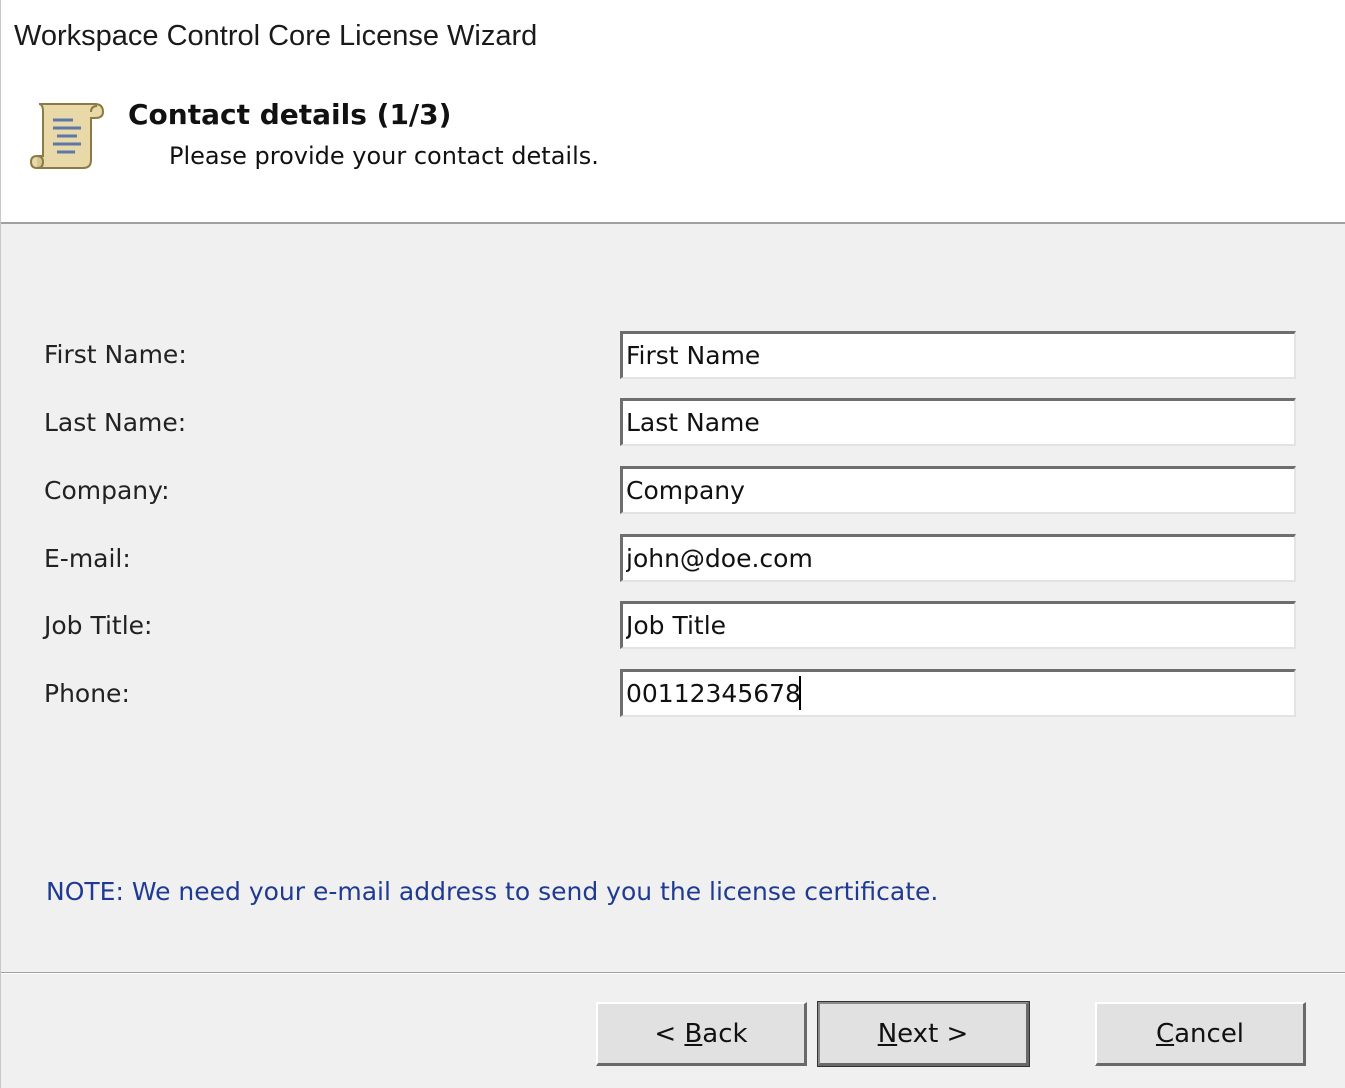 This screenshot has width=1345, height=1088. Describe the element at coordinates (725, 1033) in the screenshot. I see `back-button-rest: ack` at that location.